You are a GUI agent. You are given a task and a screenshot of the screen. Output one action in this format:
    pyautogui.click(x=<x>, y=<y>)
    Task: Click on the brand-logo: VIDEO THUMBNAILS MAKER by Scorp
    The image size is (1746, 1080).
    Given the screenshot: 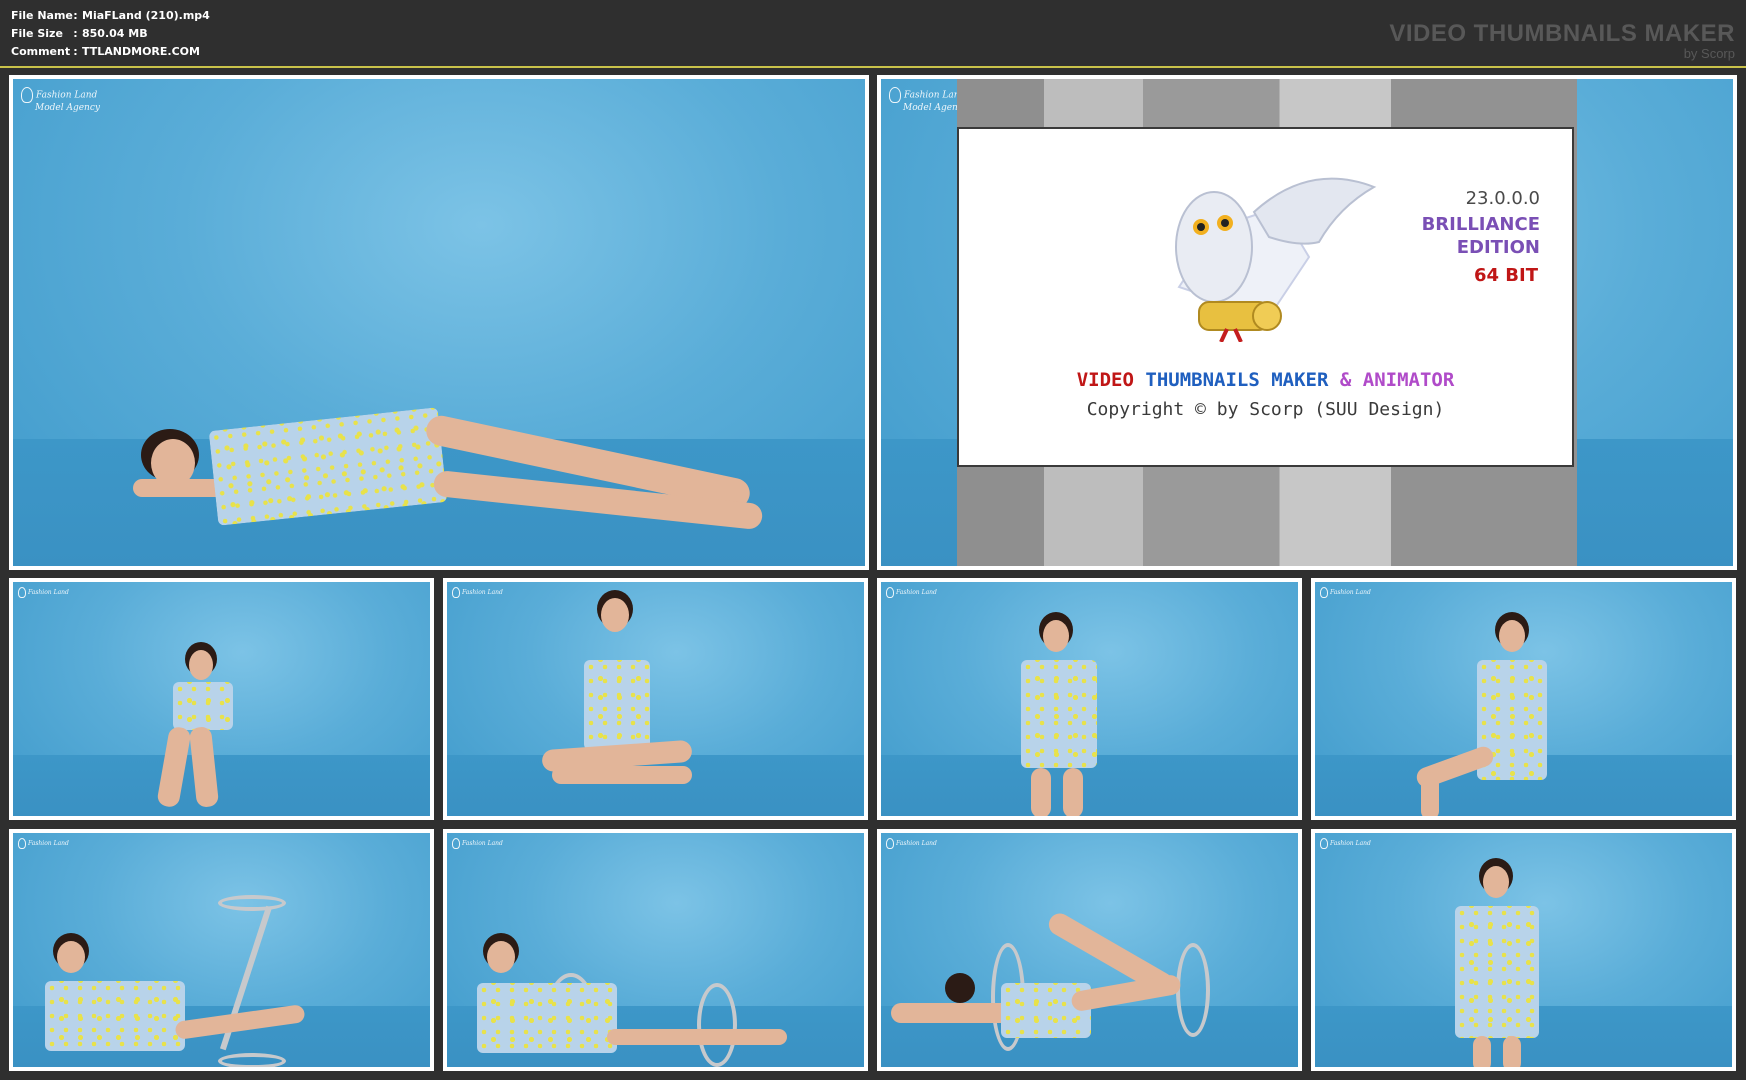 What is the action you would take?
    pyautogui.click(x=1562, y=40)
    